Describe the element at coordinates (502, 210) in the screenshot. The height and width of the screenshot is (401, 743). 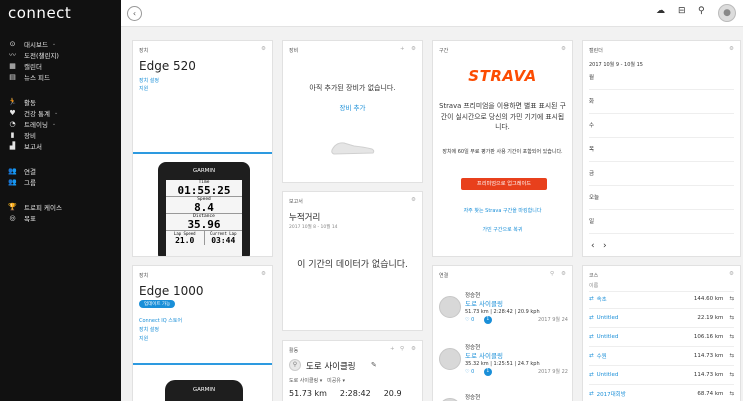
I see `strava-mark-link: 자주 찾는 Strava 구간을 마킹합니다` at that location.